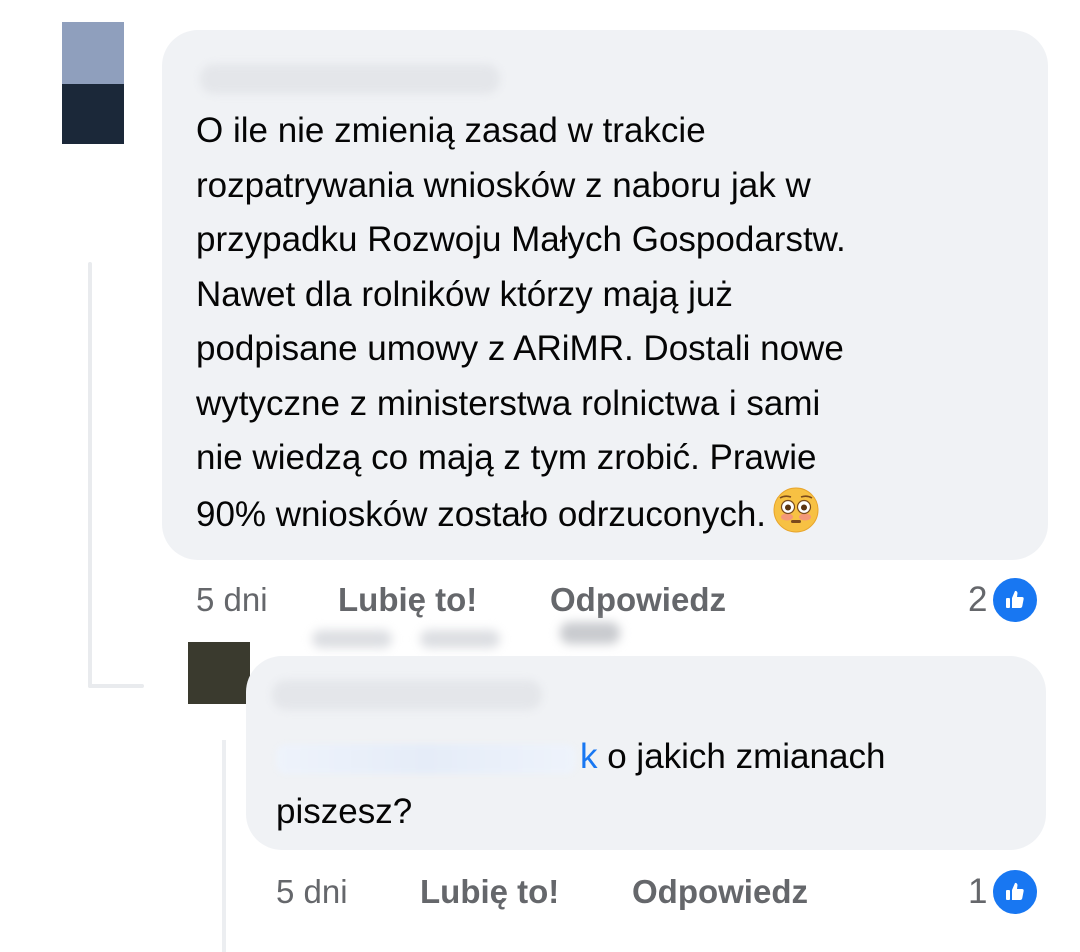  I want to click on reply-like-button: Lubię to!, so click(489, 892).